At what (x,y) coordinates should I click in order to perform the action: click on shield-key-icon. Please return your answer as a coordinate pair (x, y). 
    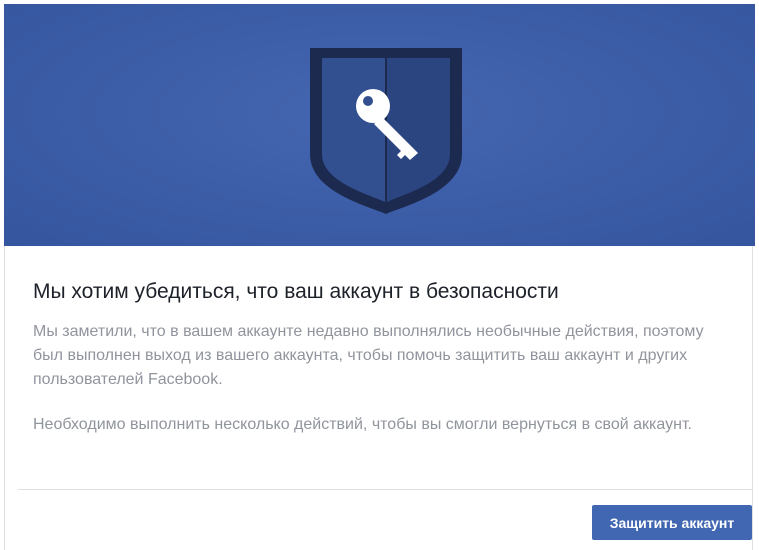
    Looking at the image, I should click on (386, 131).